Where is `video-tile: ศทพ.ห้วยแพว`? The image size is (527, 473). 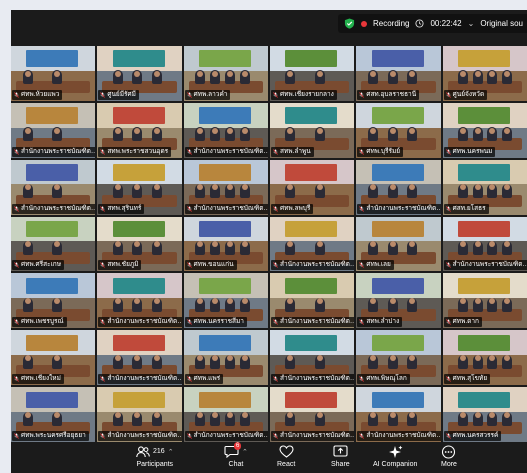 video-tile: ศทพ.ห้วยแพว is located at coordinates (53, 73).